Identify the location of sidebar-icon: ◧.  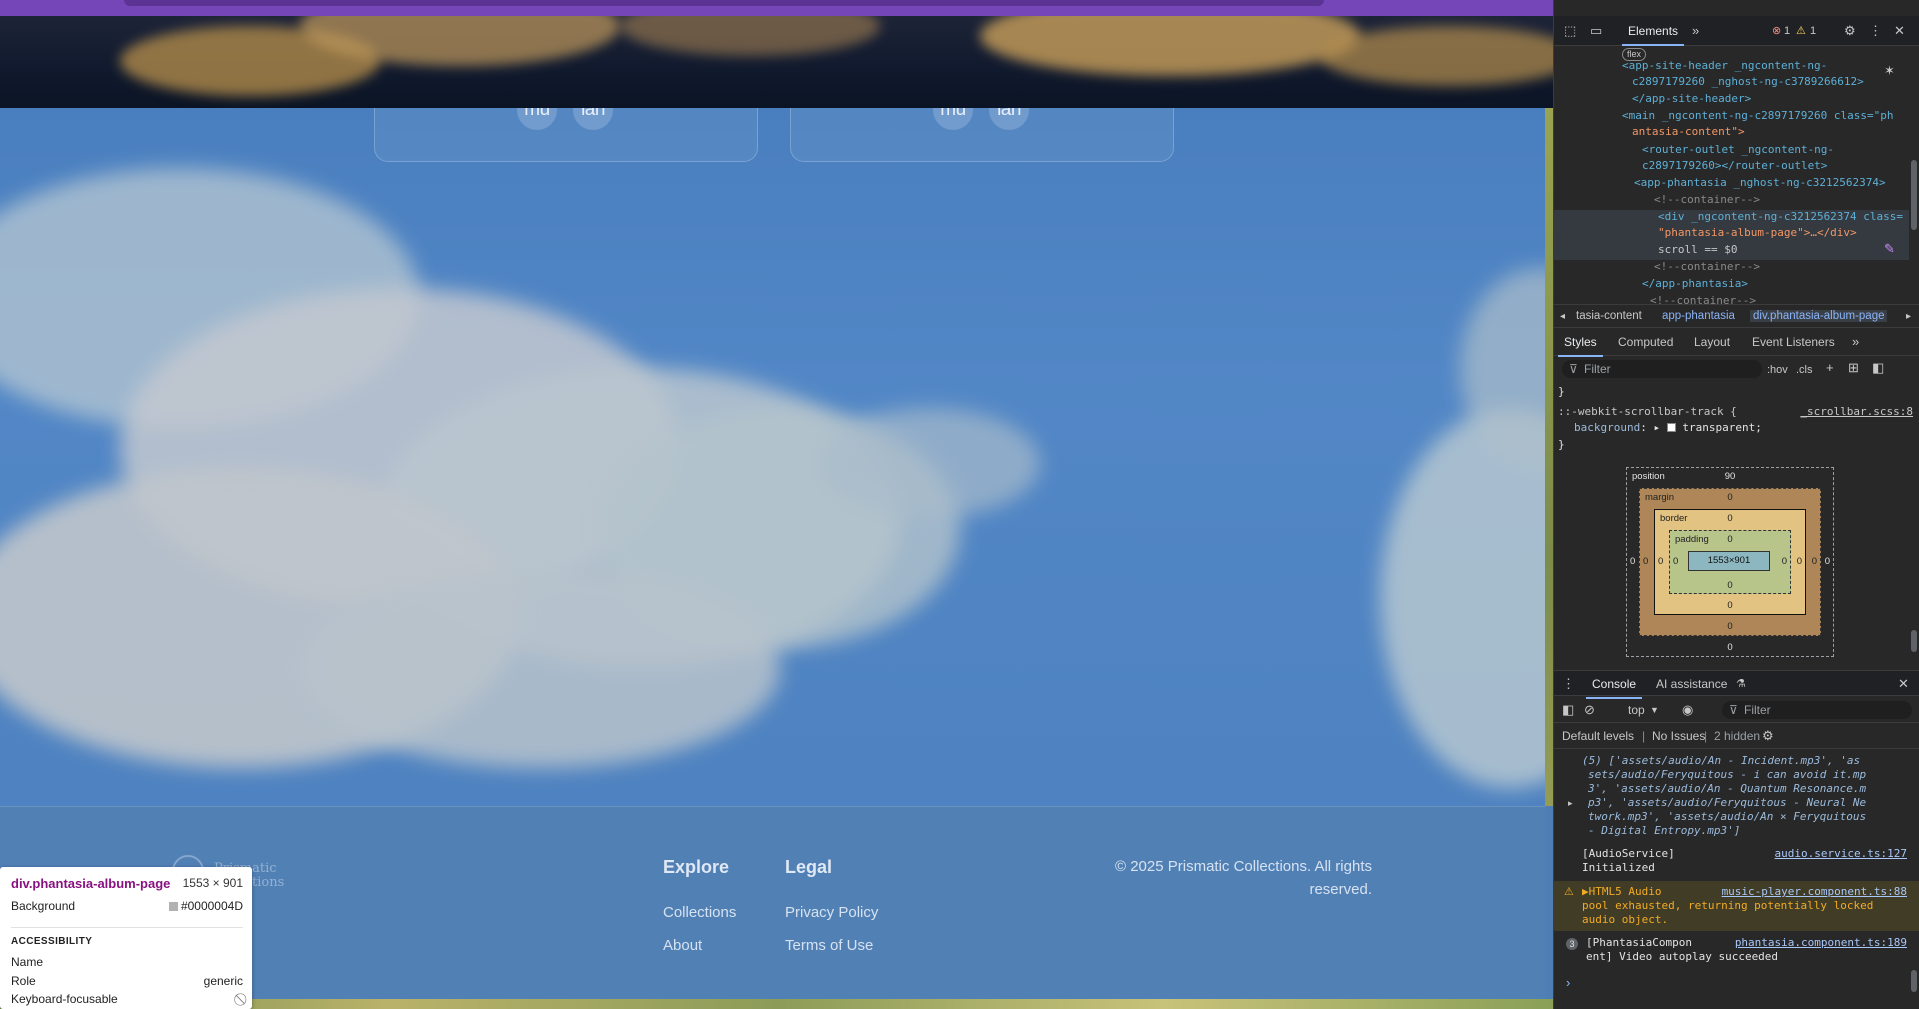
(1568, 710).